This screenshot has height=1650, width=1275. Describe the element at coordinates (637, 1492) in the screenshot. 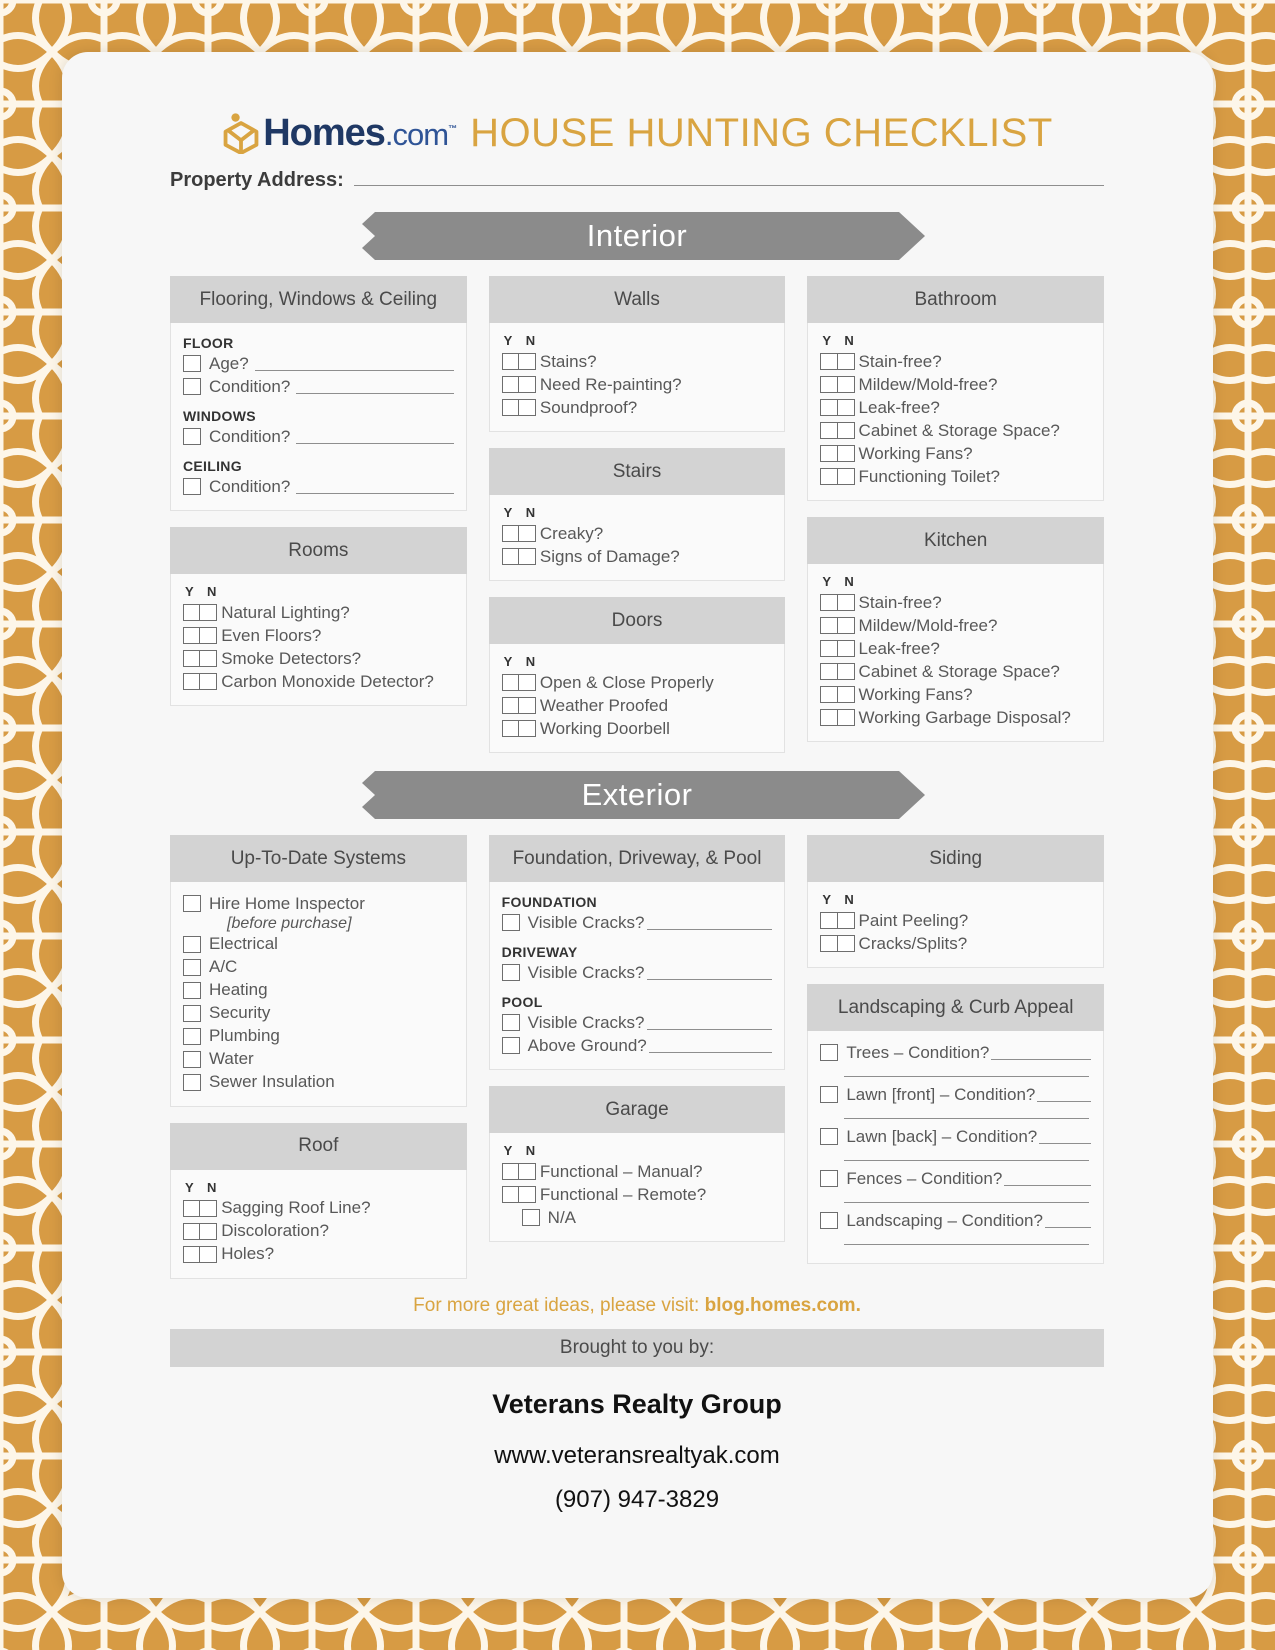

I see `company-phone: (907) 947-3829` at that location.